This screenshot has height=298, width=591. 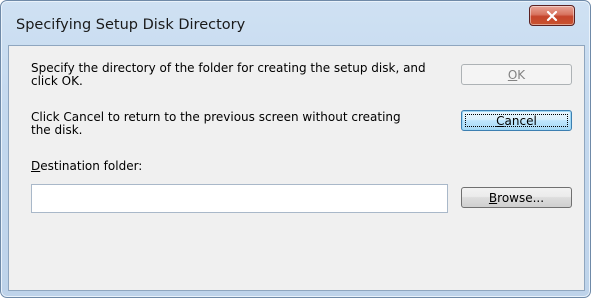 What do you see at coordinates (516, 74) in the screenshot?
I see `ok-button: OK` at bounding box center [516, 74].